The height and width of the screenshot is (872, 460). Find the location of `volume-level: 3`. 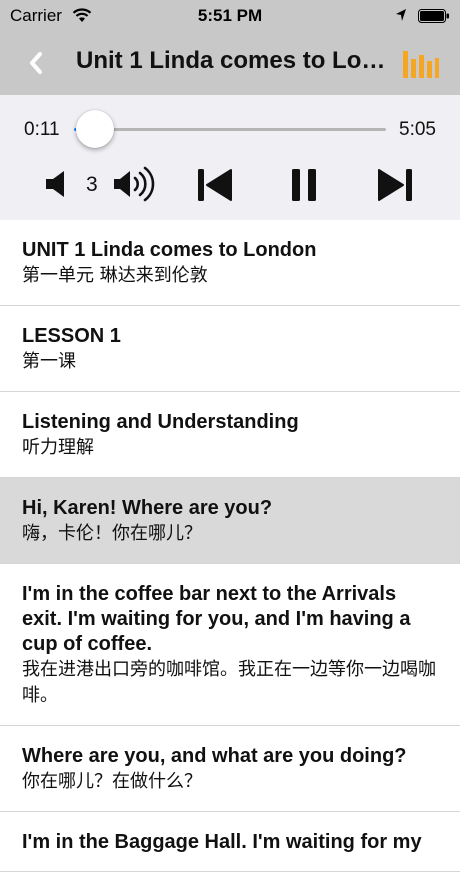

volume-level: 3 is located at coordinates (92, 184).